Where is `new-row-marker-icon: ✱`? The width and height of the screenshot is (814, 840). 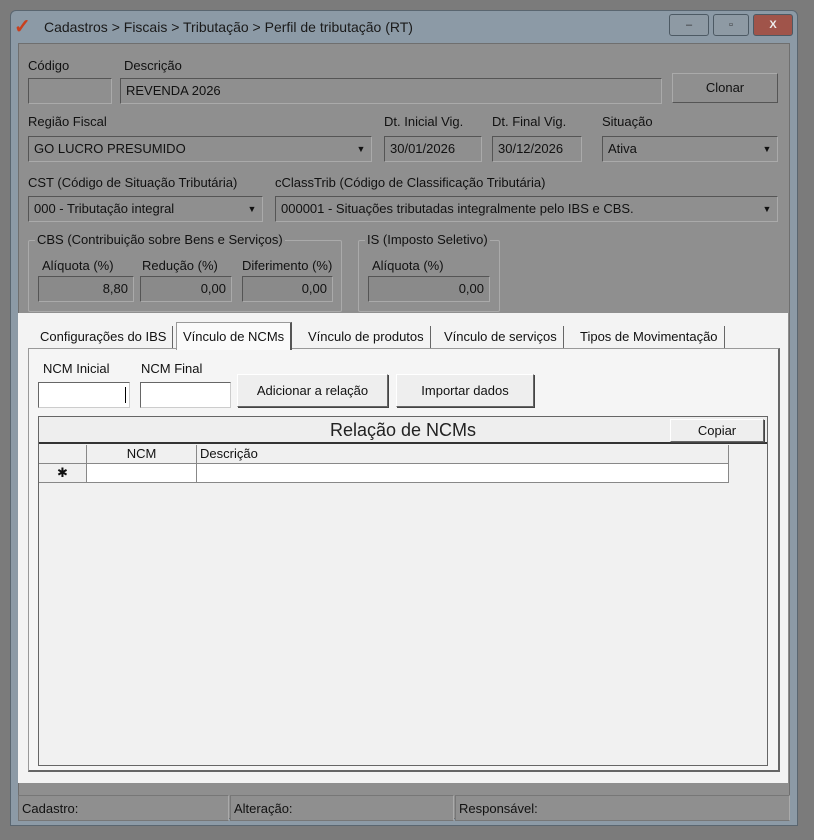
new-row-marker-icon: ✱ is located at coordinates (63, 473).